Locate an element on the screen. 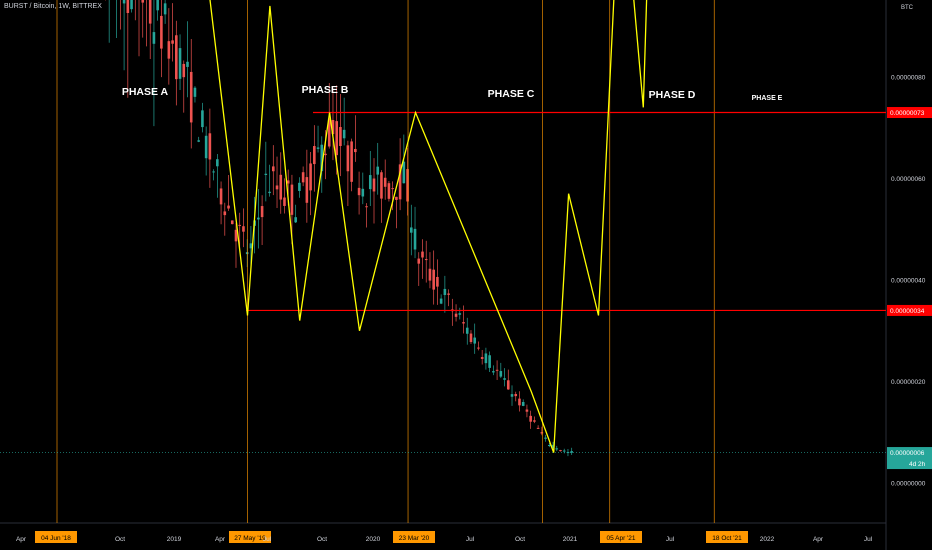  price-level-tag-label: 0.00000034 is located at coordinates (907, 311).